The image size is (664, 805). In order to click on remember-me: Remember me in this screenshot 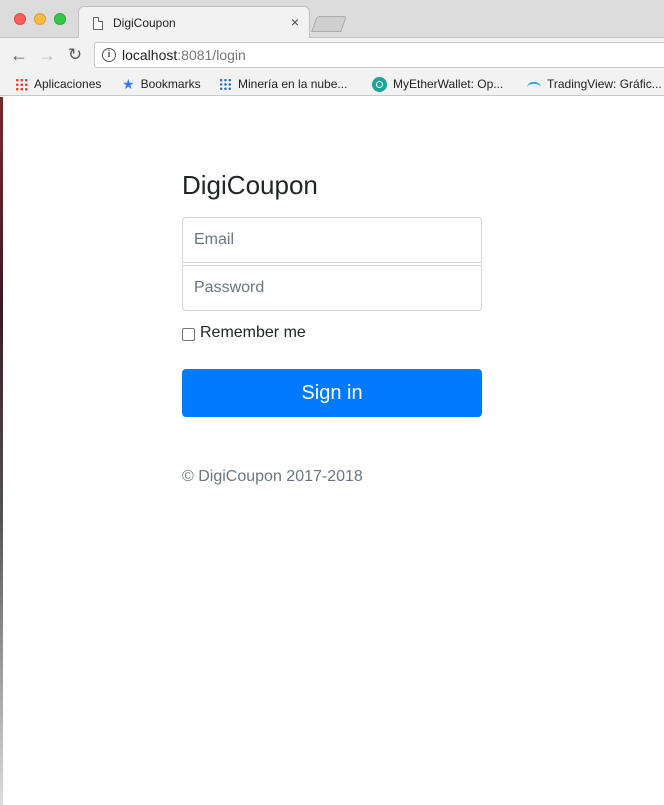, I will do `click(244, 333)`.